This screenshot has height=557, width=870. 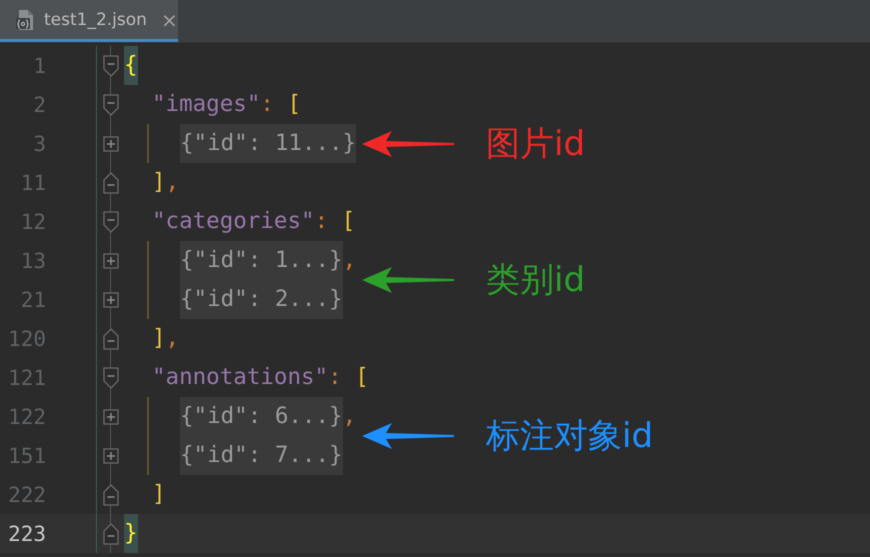 What do you see at coordinates (268, 143) in the screenshot?
I see `folded-code: {"id": 11...}` at bounding box center [268, 143].